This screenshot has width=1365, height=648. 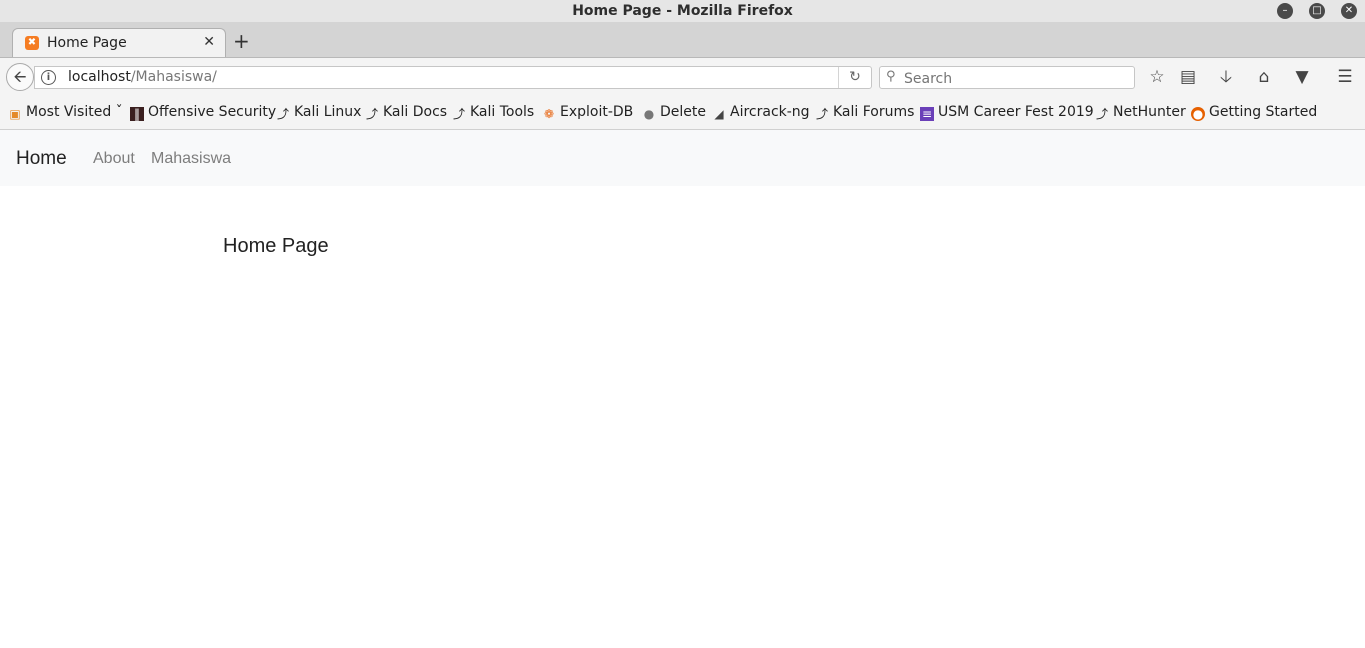 I want to click on bookmark-most-visited: ▣ Most Visited ˇ, so click(x=65, y=112).